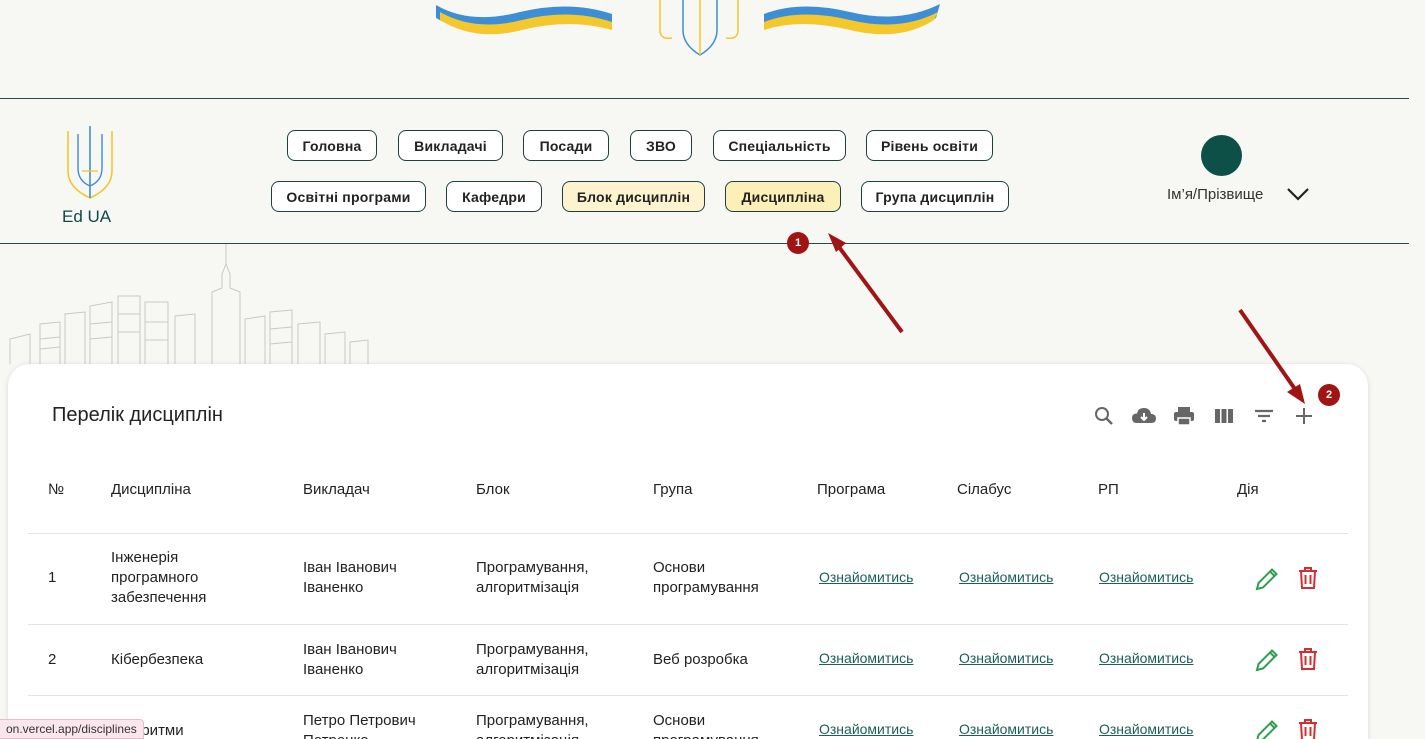  What do you see at coordinates (984, 489) in the screenshot?
I see `header-syllabus: Сілабус` at bounding box center [984, 489].